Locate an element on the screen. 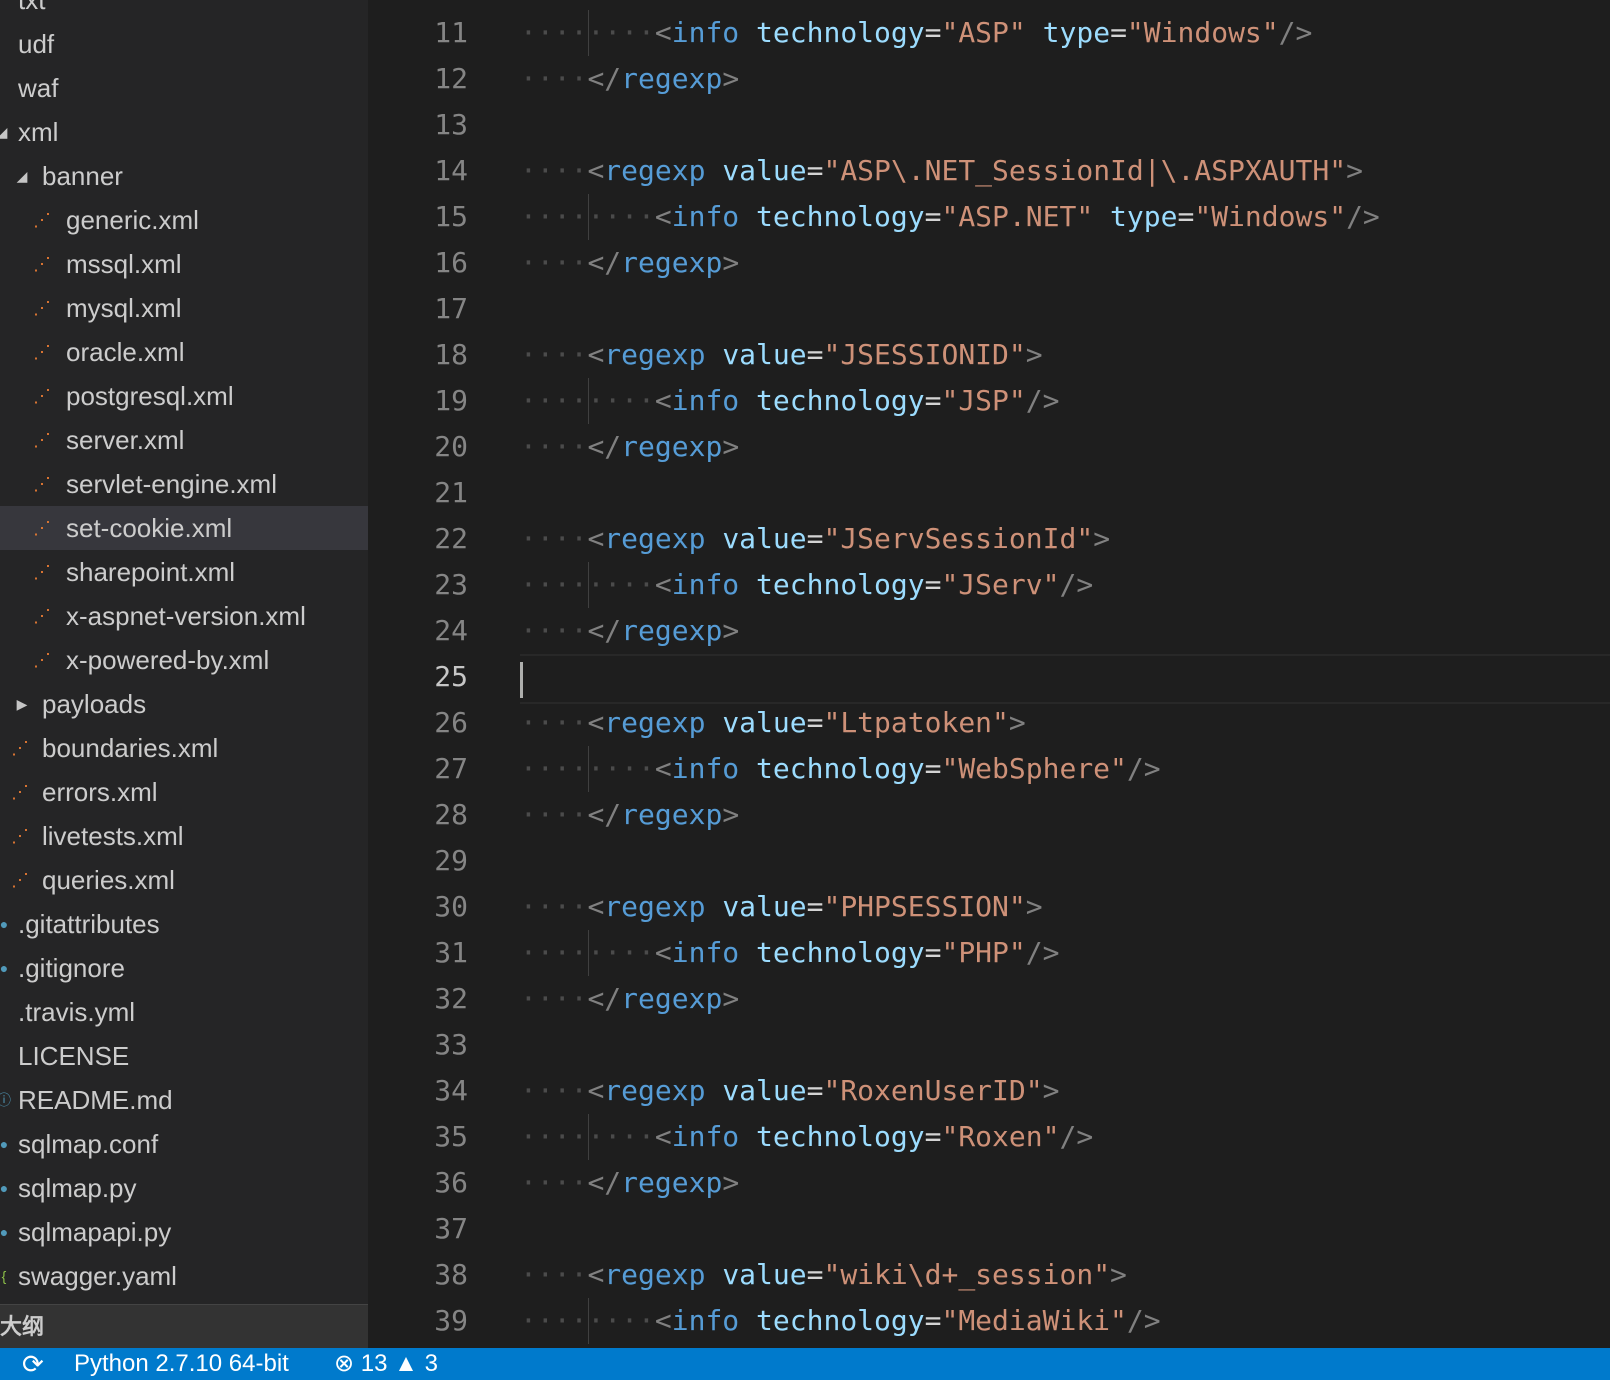  tree-item-label: payloads is located at coordinates (94, 704).